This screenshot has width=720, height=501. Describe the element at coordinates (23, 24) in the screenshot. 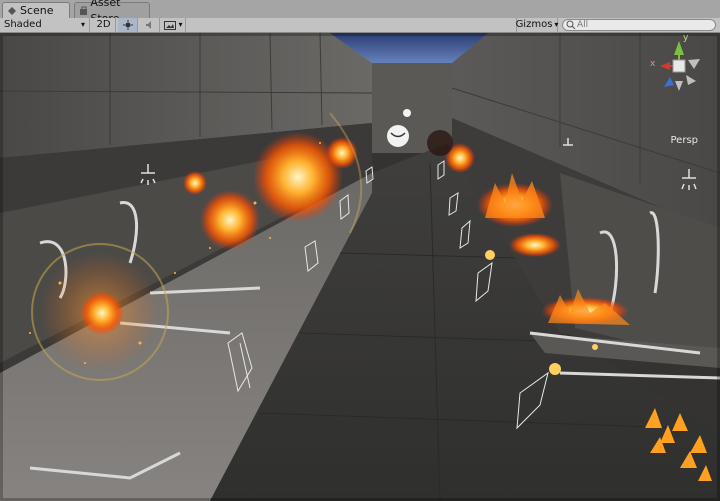

I see `shading-mode-label: Shaded` at that location.